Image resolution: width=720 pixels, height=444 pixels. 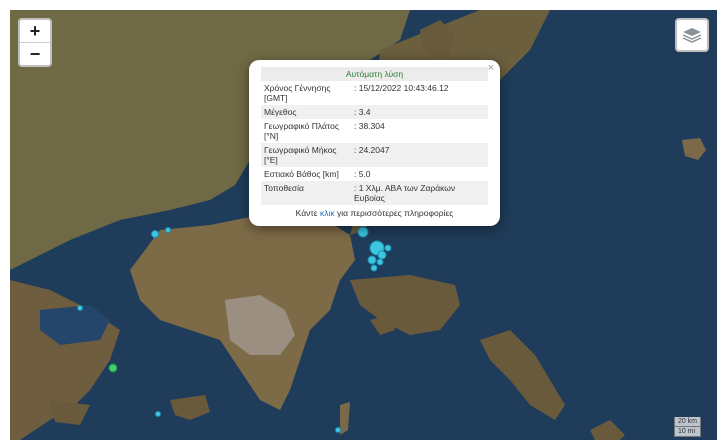 I want to click on popup-more-info: Κάντε κλικ για περισσότερες πληροφορίες, so click(x=374, y=211).